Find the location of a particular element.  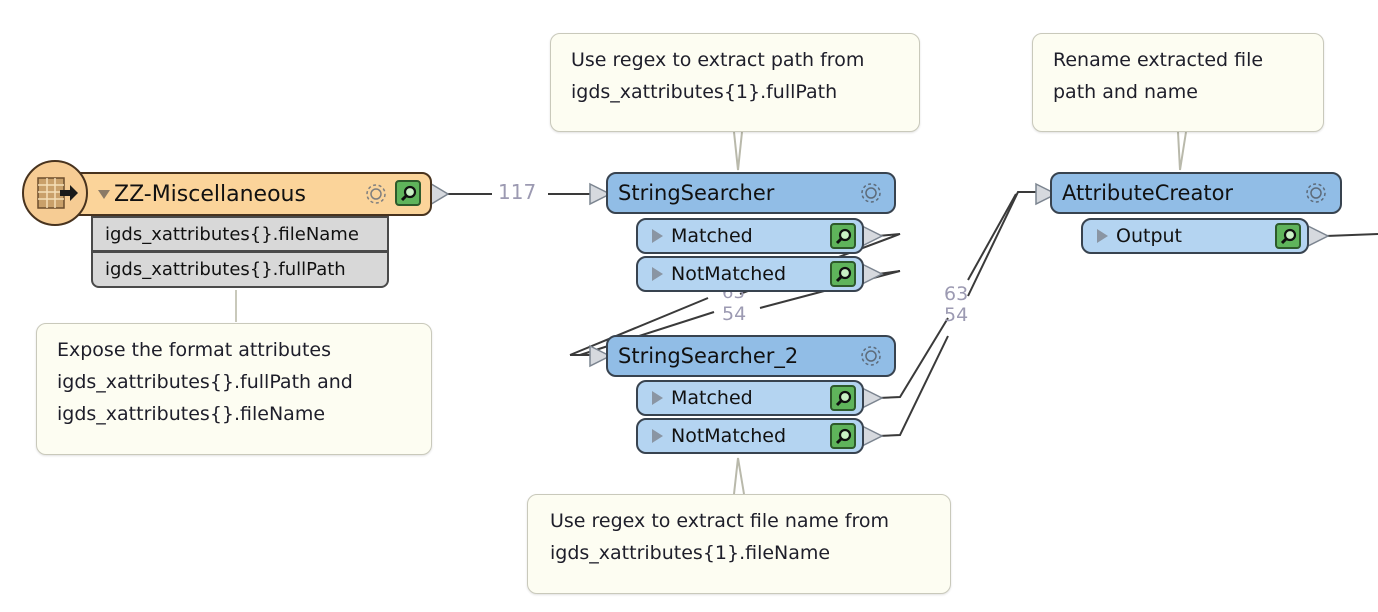

reader-icon-circle is located at coordinates (55, 193).